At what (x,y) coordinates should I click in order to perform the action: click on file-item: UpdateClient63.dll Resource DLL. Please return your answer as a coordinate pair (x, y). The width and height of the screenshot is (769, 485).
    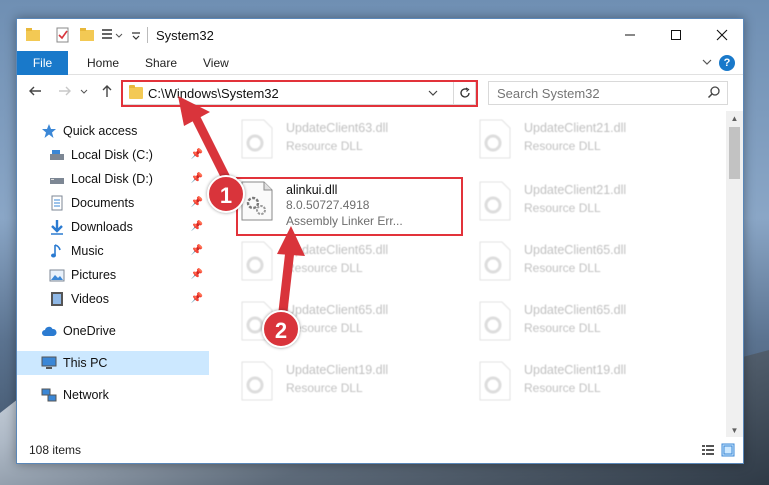
    Looking at the image, I should click on (327, 140).